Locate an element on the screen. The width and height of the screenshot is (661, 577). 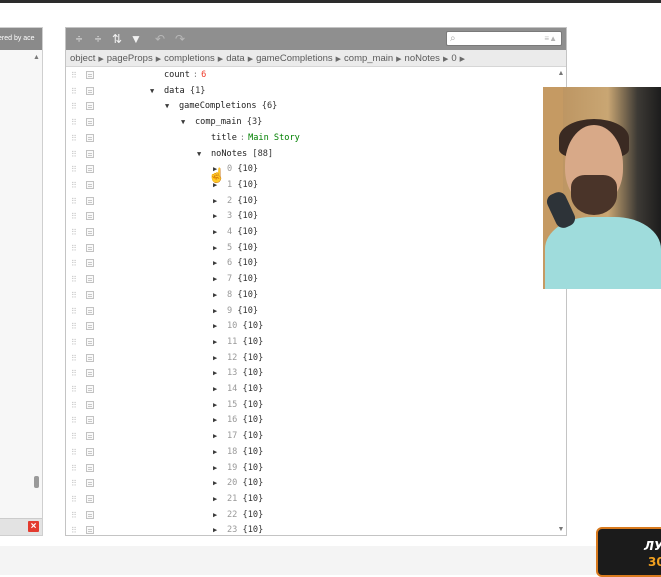
tree-row: ⠿ ▼ data {1} is located at coordinates (311, 92).